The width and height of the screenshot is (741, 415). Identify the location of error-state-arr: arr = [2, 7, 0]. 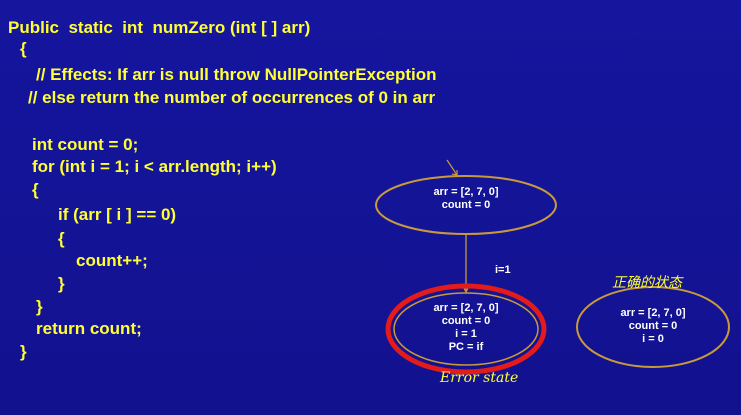
(466, 308).